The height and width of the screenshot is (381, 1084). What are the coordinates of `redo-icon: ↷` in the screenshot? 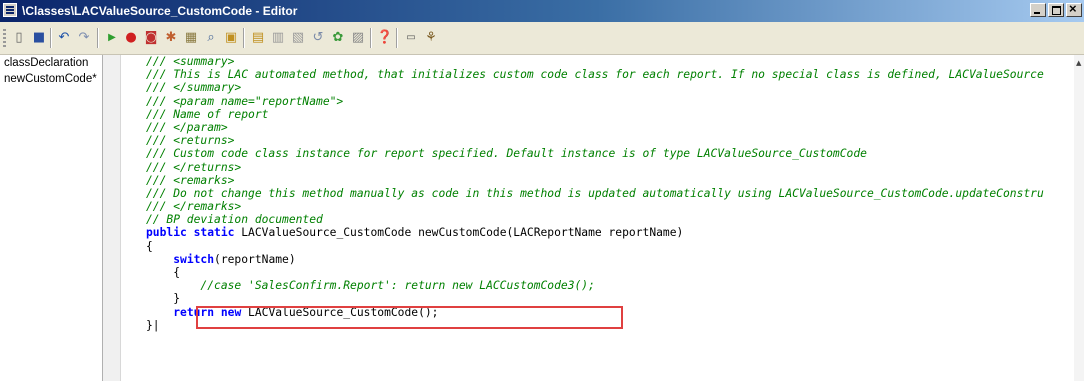 It's located at (84, 38).